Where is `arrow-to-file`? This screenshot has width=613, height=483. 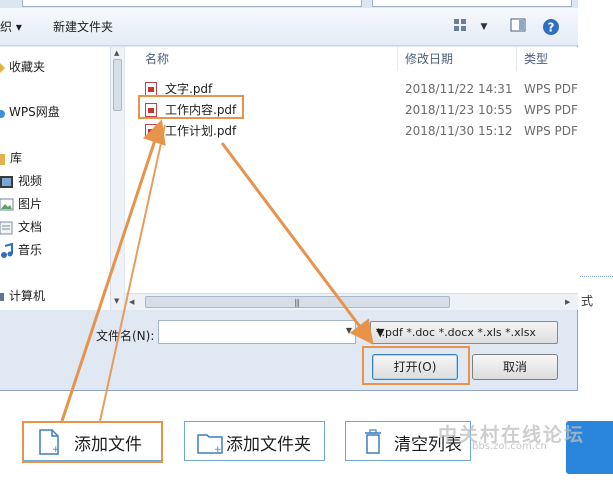 arrow-to-file is located at coordinates (113, 270).